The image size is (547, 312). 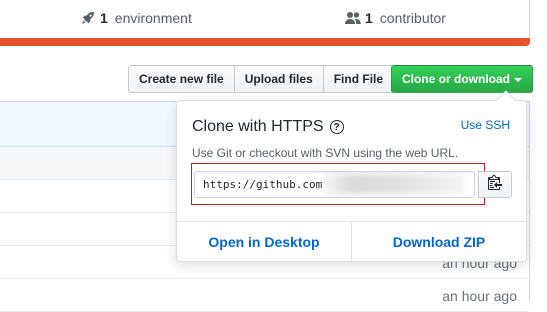 I want to click on people-icon, so click(x=353, y=18).